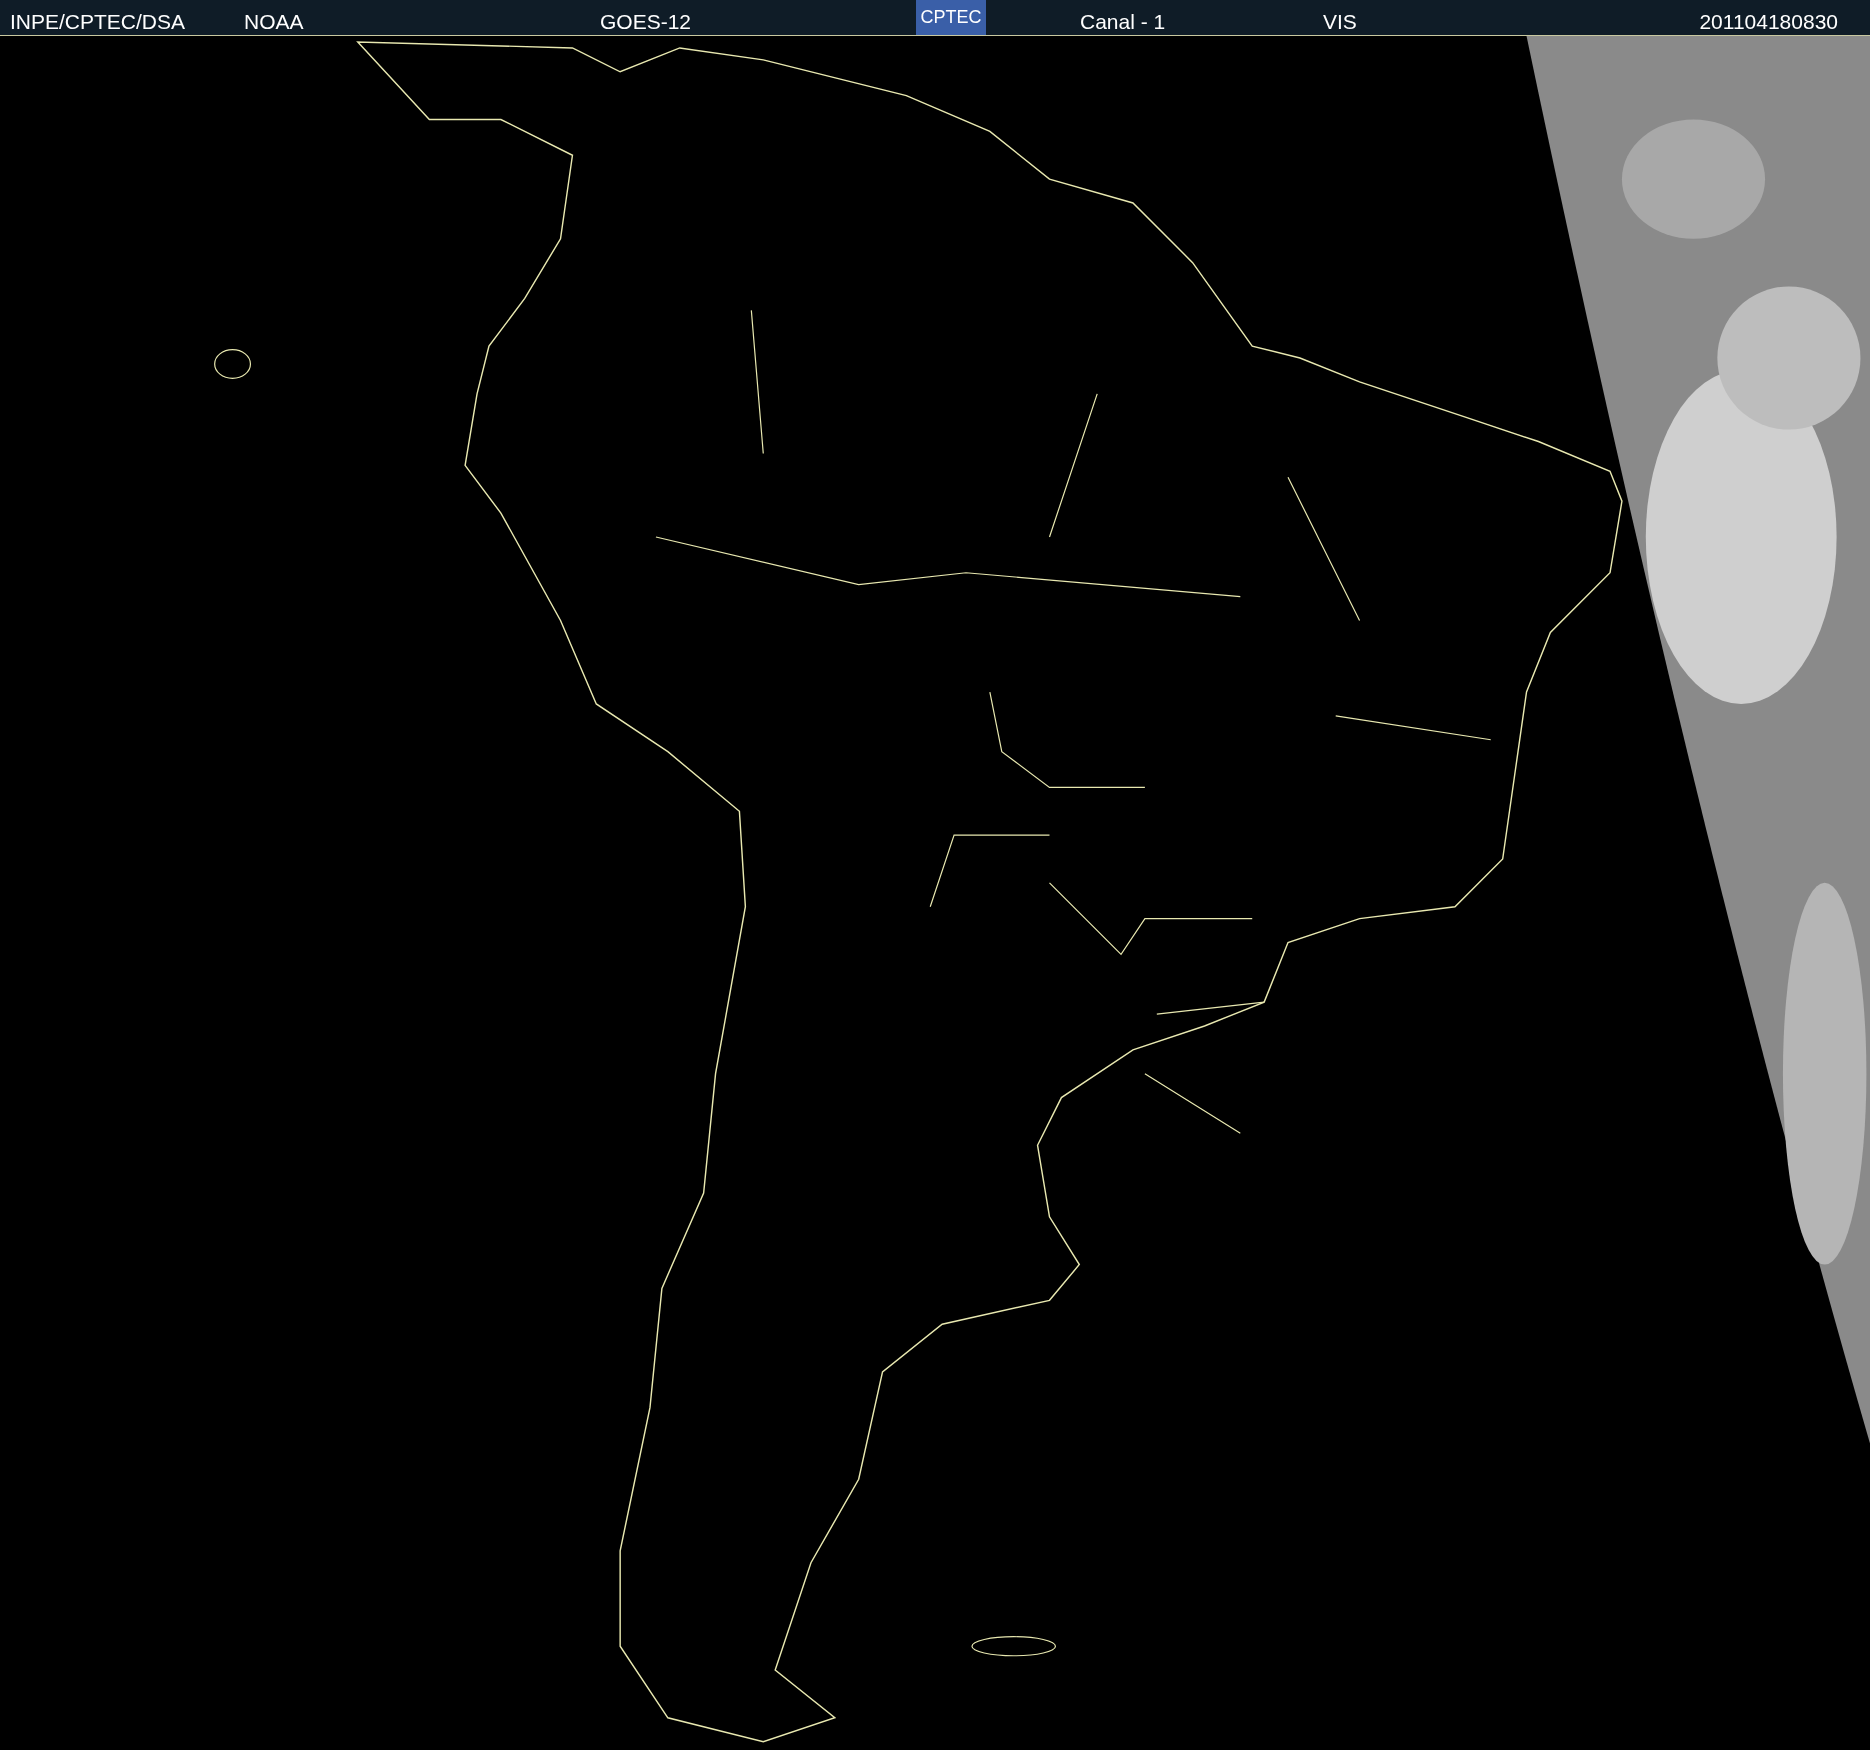 This screenshot has width=1870, height=1750. What do you see at coordinates (1123, 22) in the screenshot?
I see `header-label: Canal - 1` at bounding box center [1123, 22].